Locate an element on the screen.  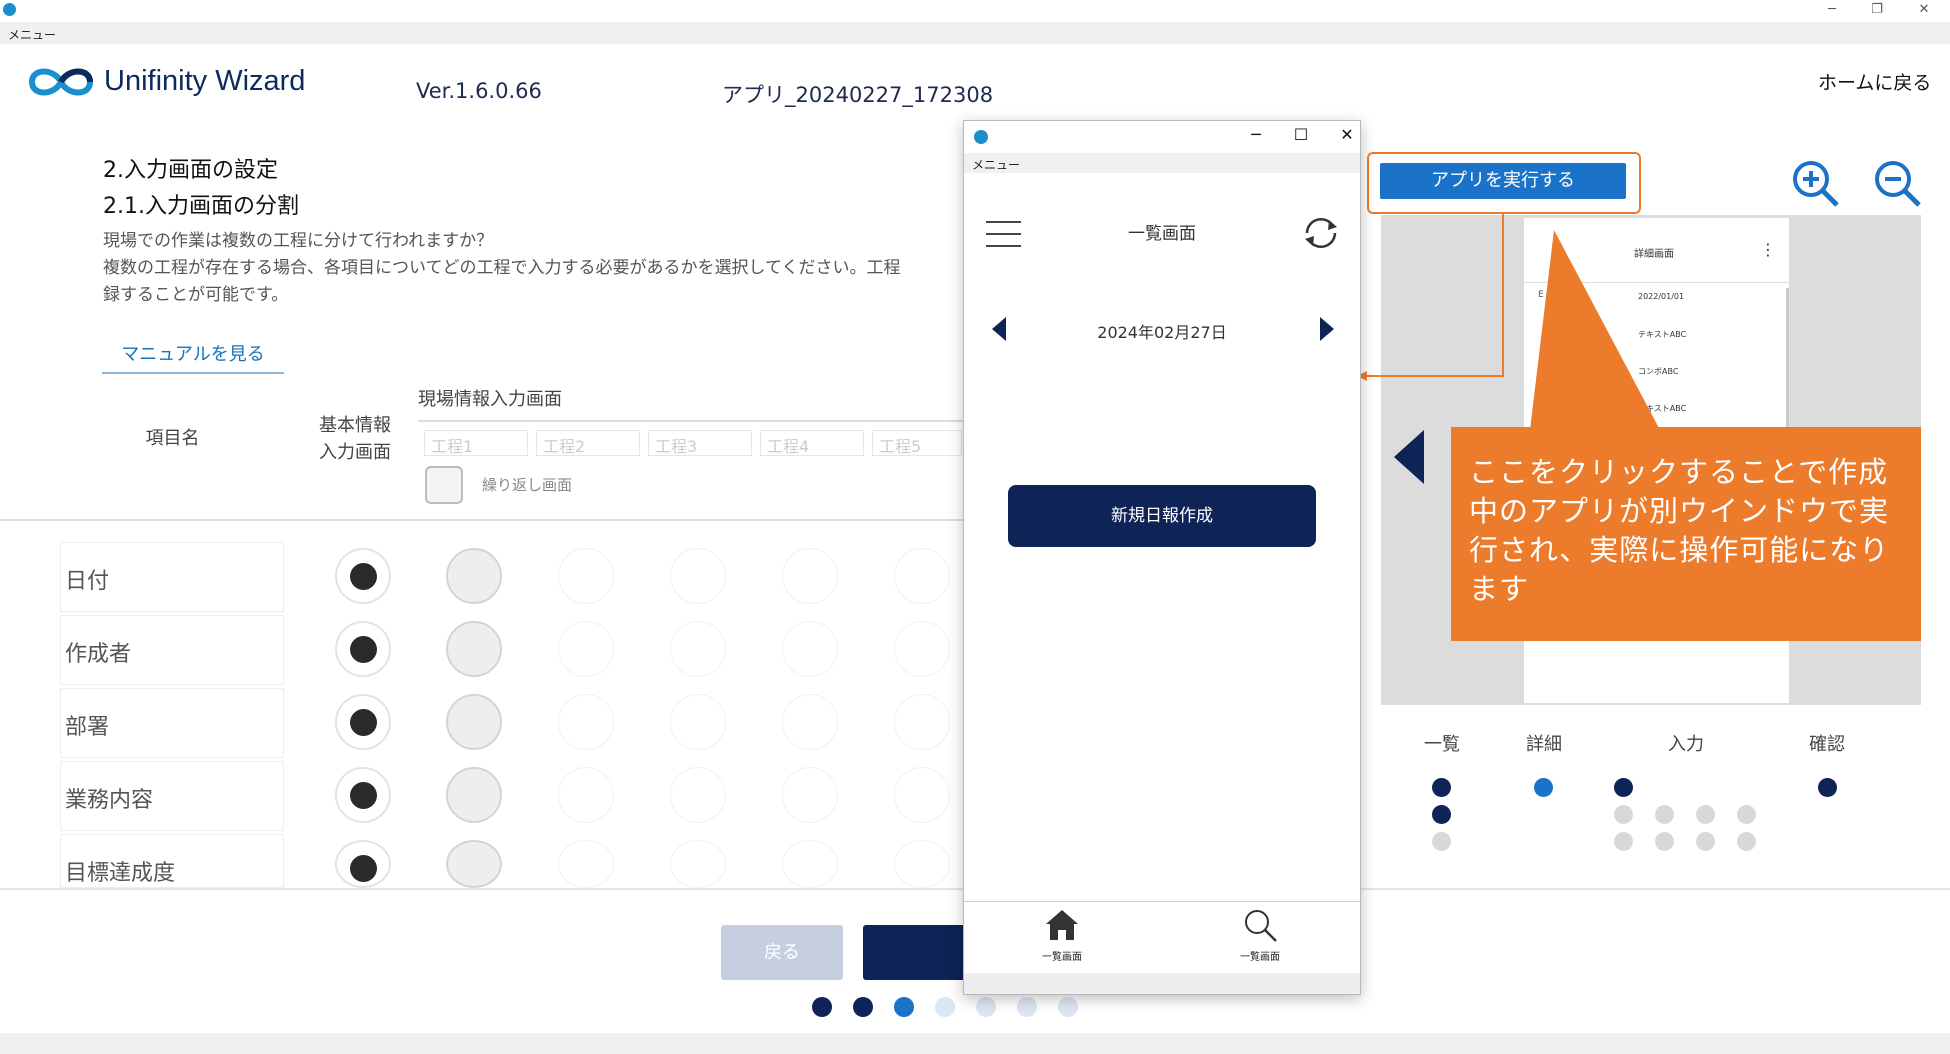
run-app-button: アプリを実行する is located at coordinates (1503, 181).